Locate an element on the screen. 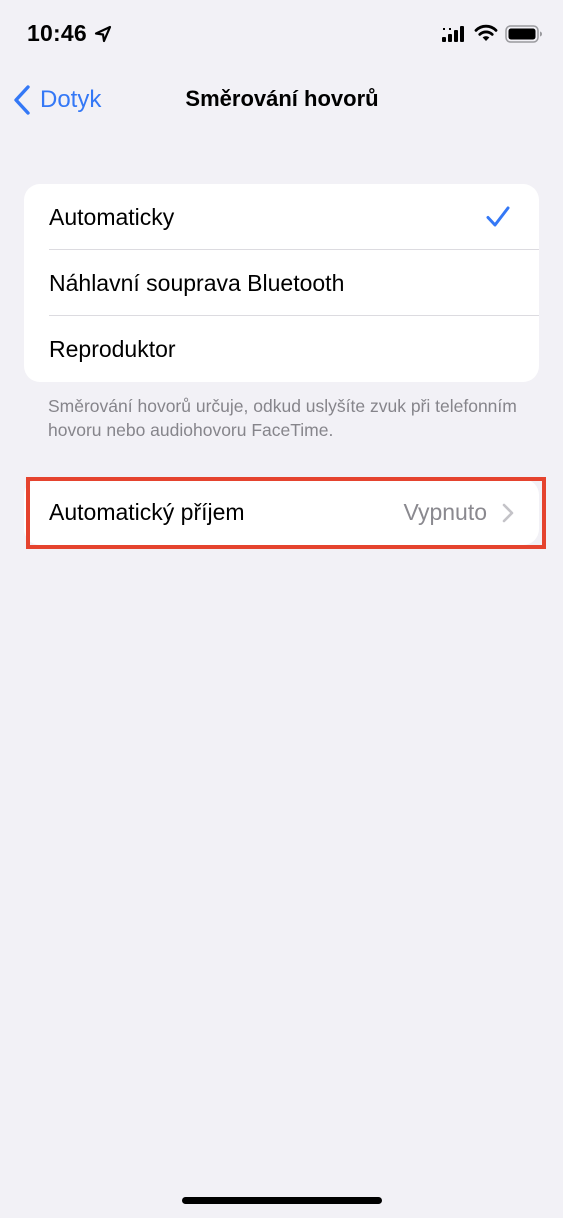  status-bar: 10:46 is located at coordinates (281, 35).